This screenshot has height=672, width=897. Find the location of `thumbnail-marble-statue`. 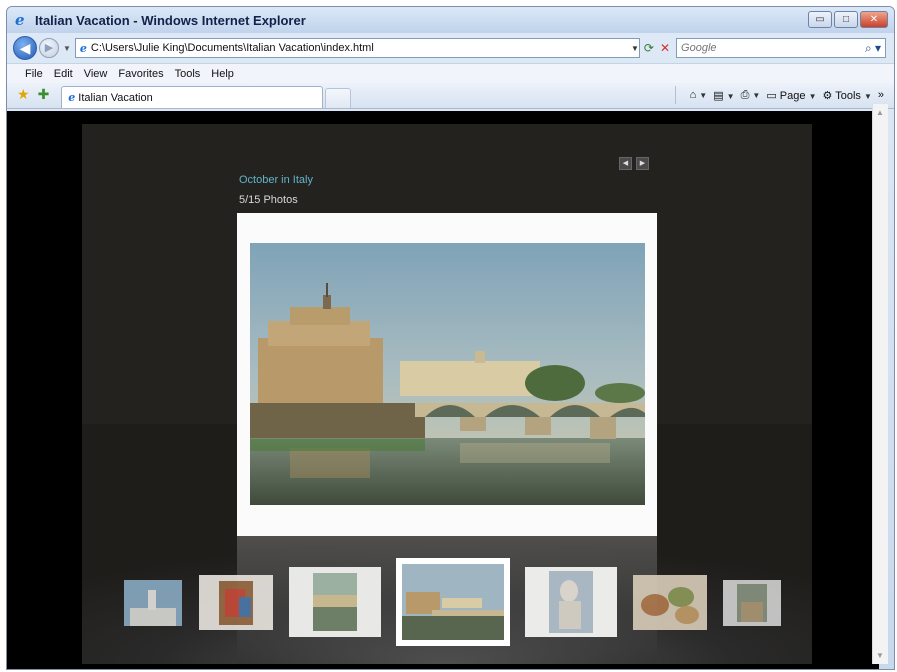

thumbnail-marble-statue is located at coordinates (571, 602).